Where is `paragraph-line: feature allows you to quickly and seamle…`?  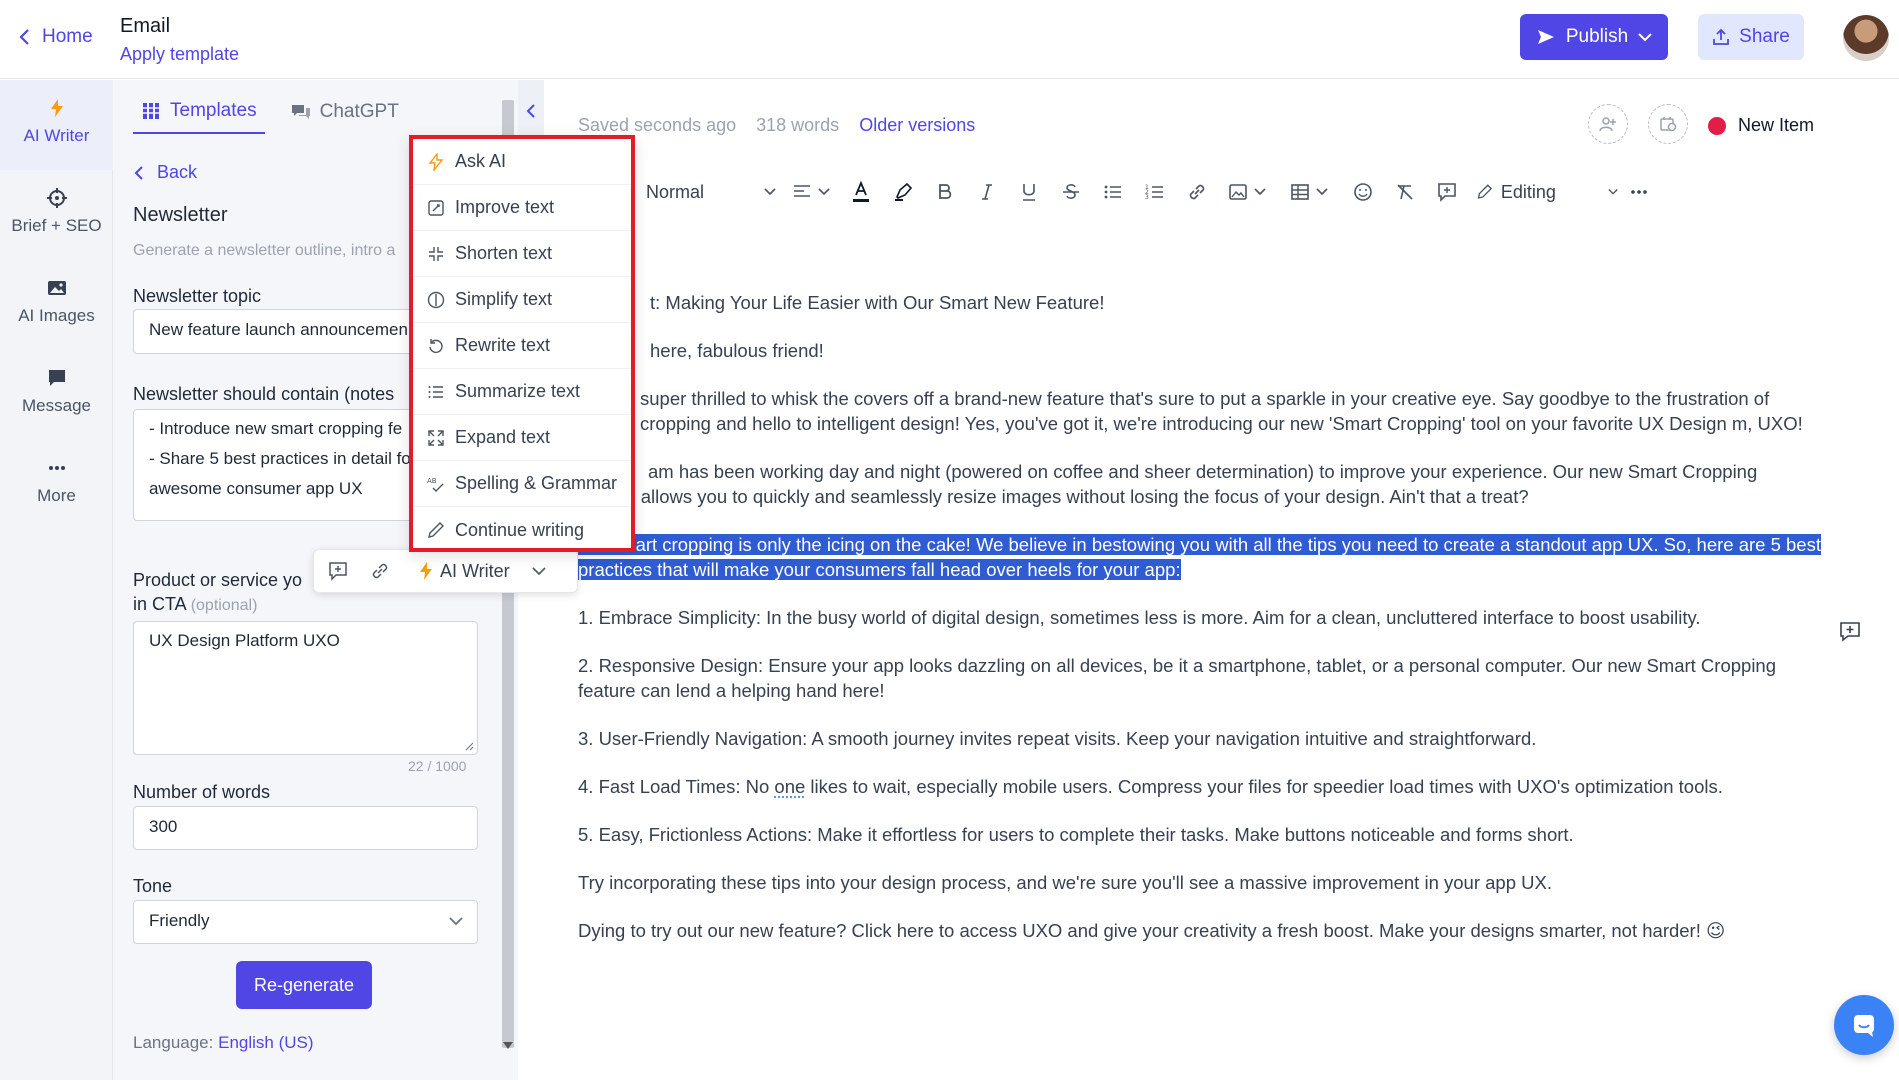 paragraph-line: feature allows you to quickly and seamle… is located at coordinates (1053, 496).